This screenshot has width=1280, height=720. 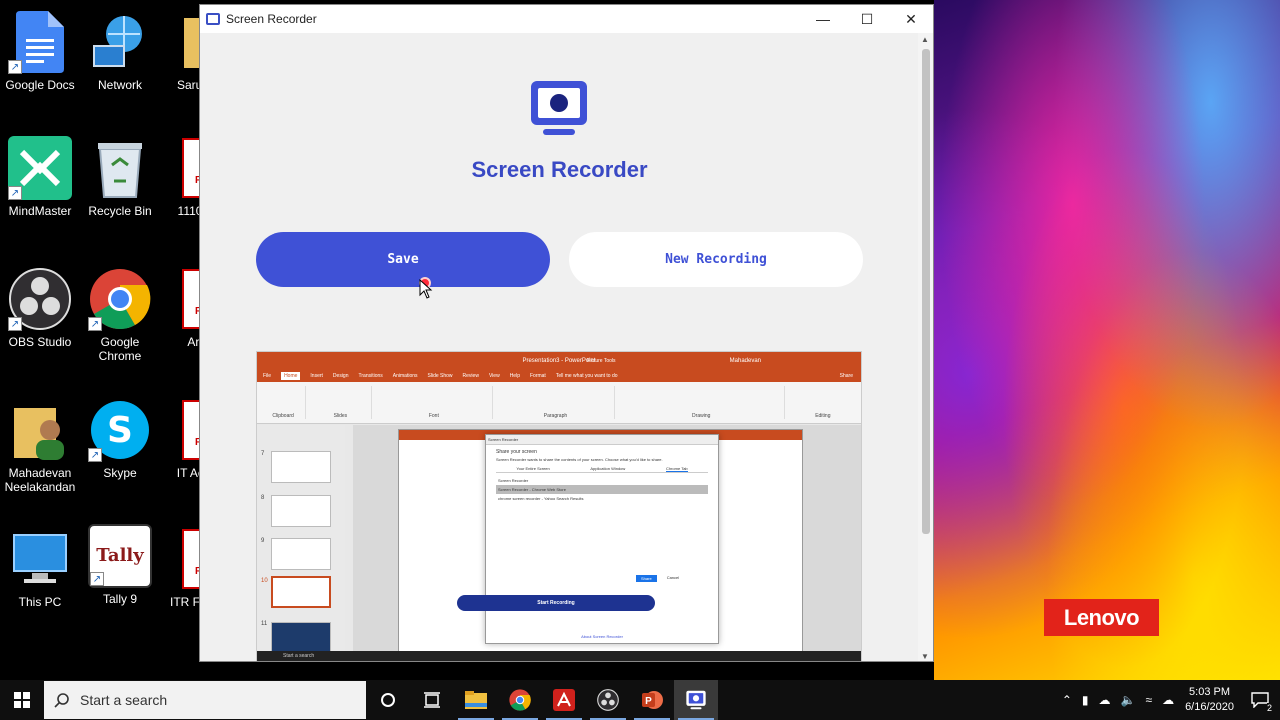 What do you see at coordinates (559, 108) in the screenshot?
I see `screen-recorder-logo-icon` at bounding box center [559, 108].